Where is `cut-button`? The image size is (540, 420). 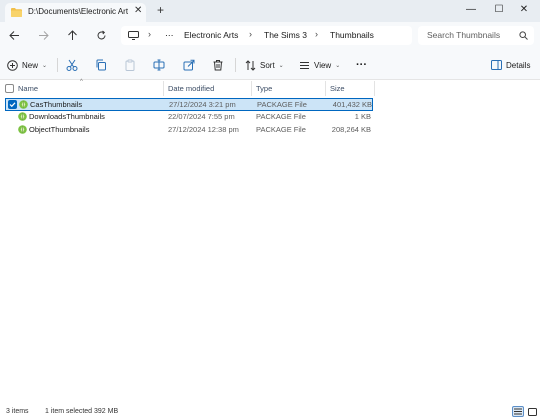 cut-button is located at coordinates (72, 65).